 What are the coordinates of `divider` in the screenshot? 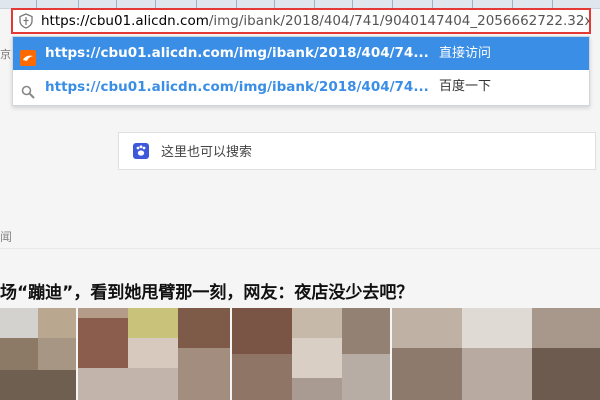 It's located at (300, 248).